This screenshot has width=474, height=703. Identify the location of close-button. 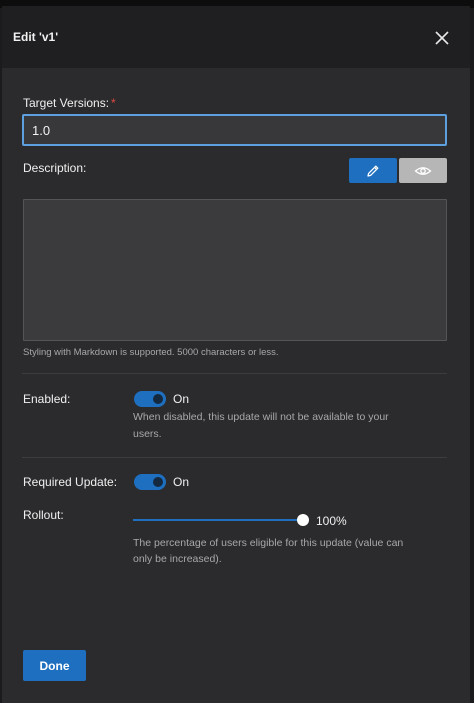
(442, 38).